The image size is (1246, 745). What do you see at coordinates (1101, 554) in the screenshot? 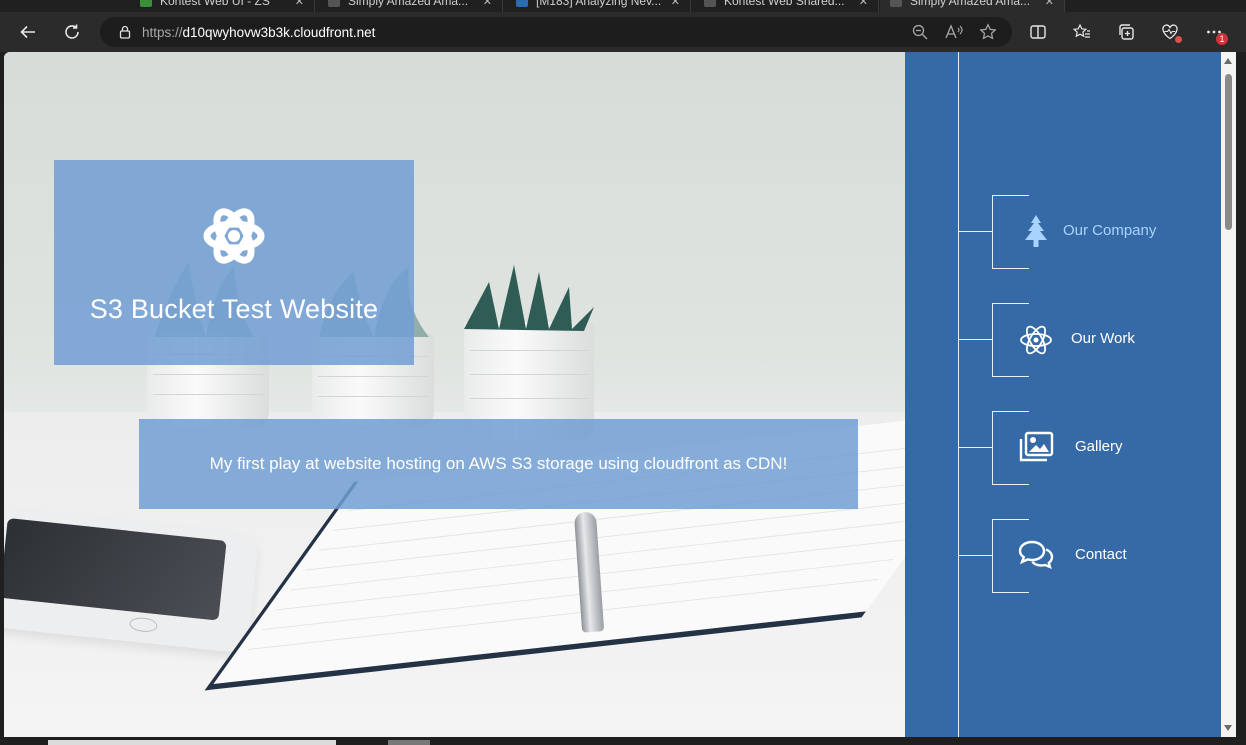
I see `nav-label: Contact` at bounding box center [1101, 554].